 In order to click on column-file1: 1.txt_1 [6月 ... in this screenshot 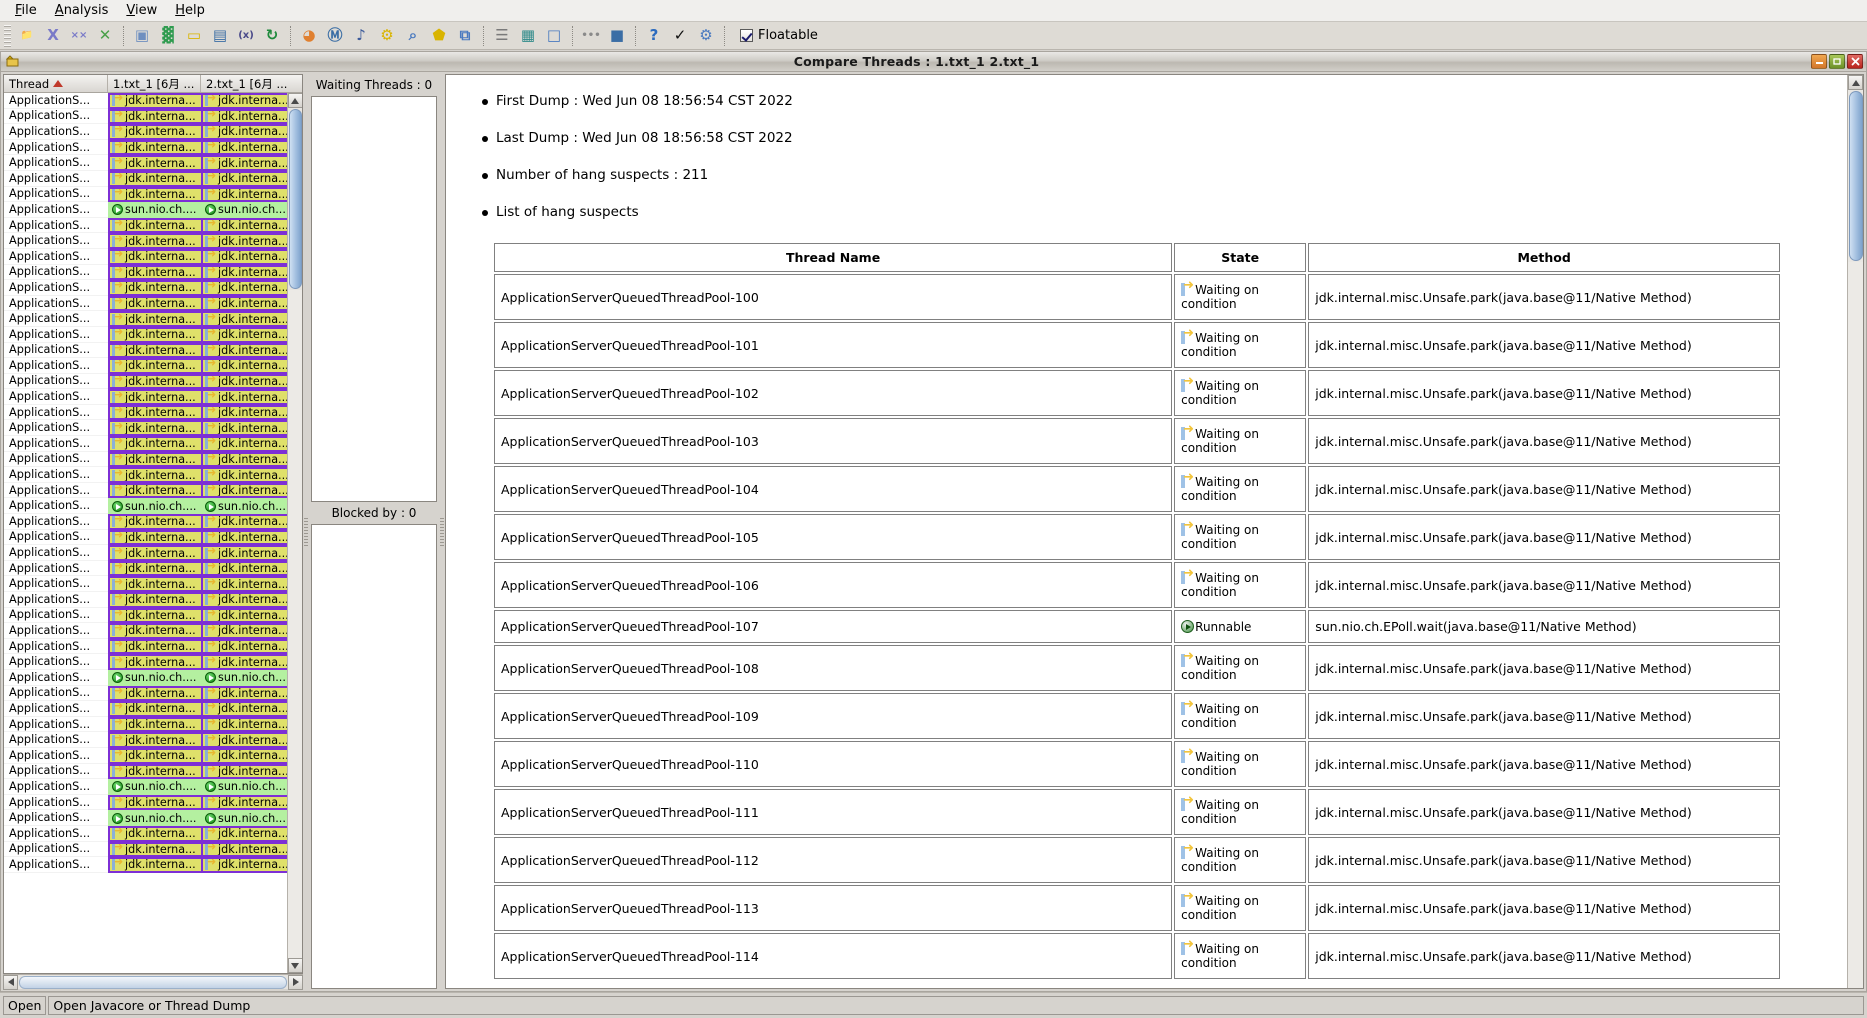, I will do `click(154, 83)`.